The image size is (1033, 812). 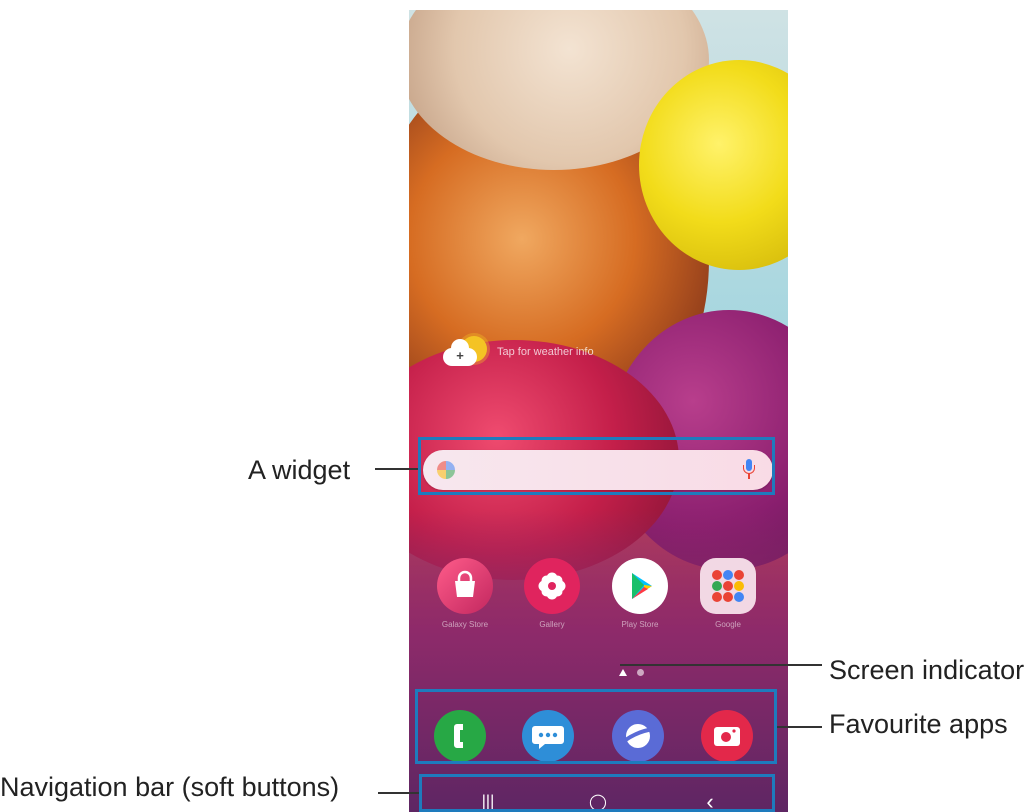 What do you see at coordinates (596, 726) in the screenshot?
I see `favourite-apps-highlight-box` at bounding box center [596, 726].